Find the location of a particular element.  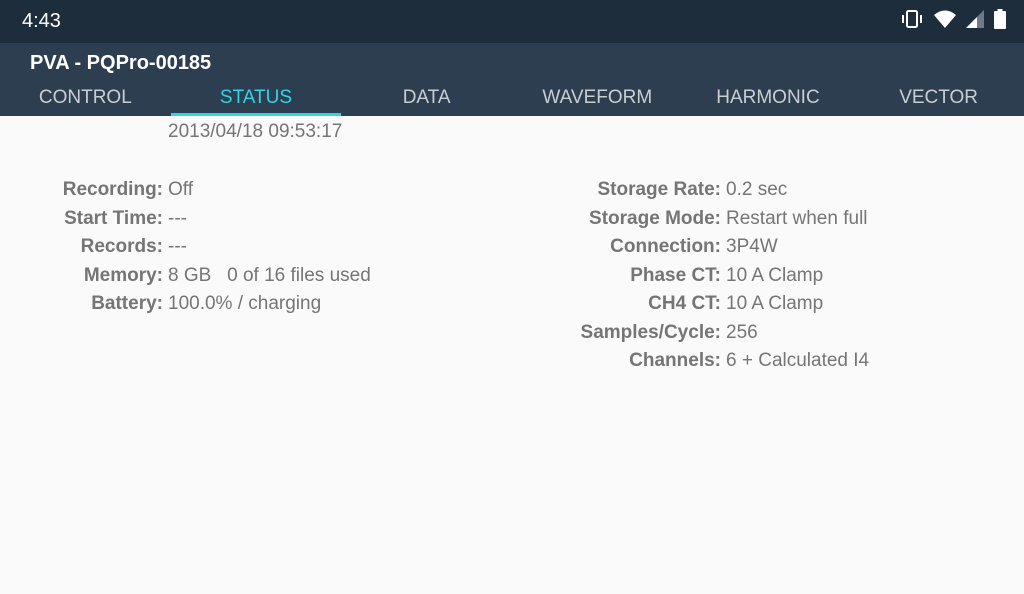

records-value: --- is located at coordinates (177, 246).